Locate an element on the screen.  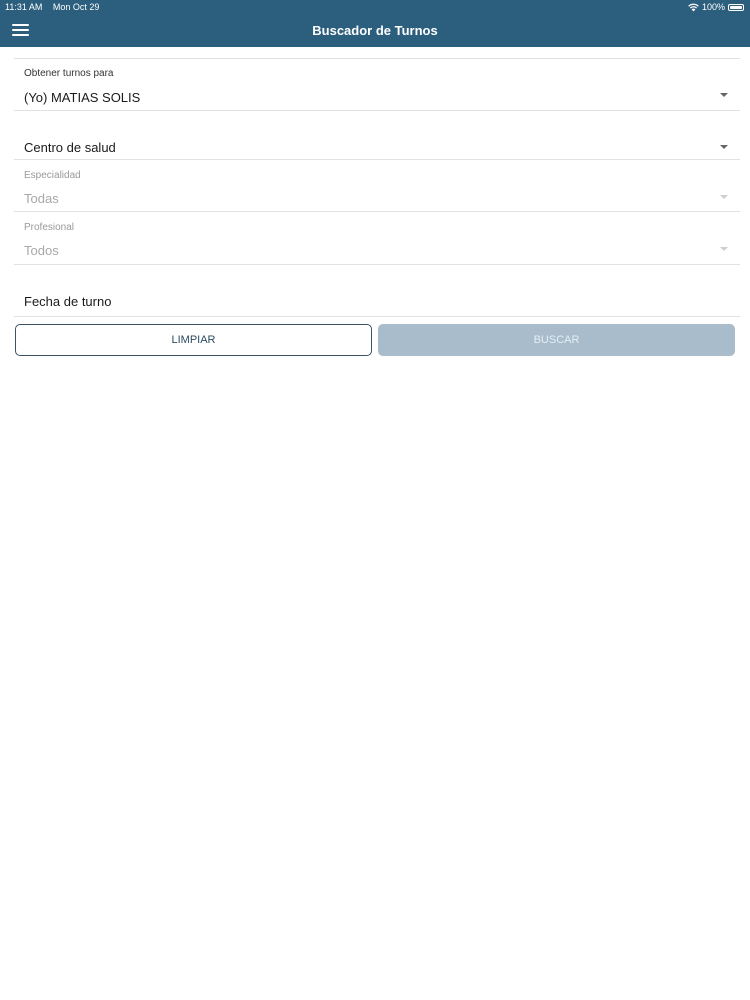
nav-bar: Buscador de Turnos is located at coordinates (375, 30).